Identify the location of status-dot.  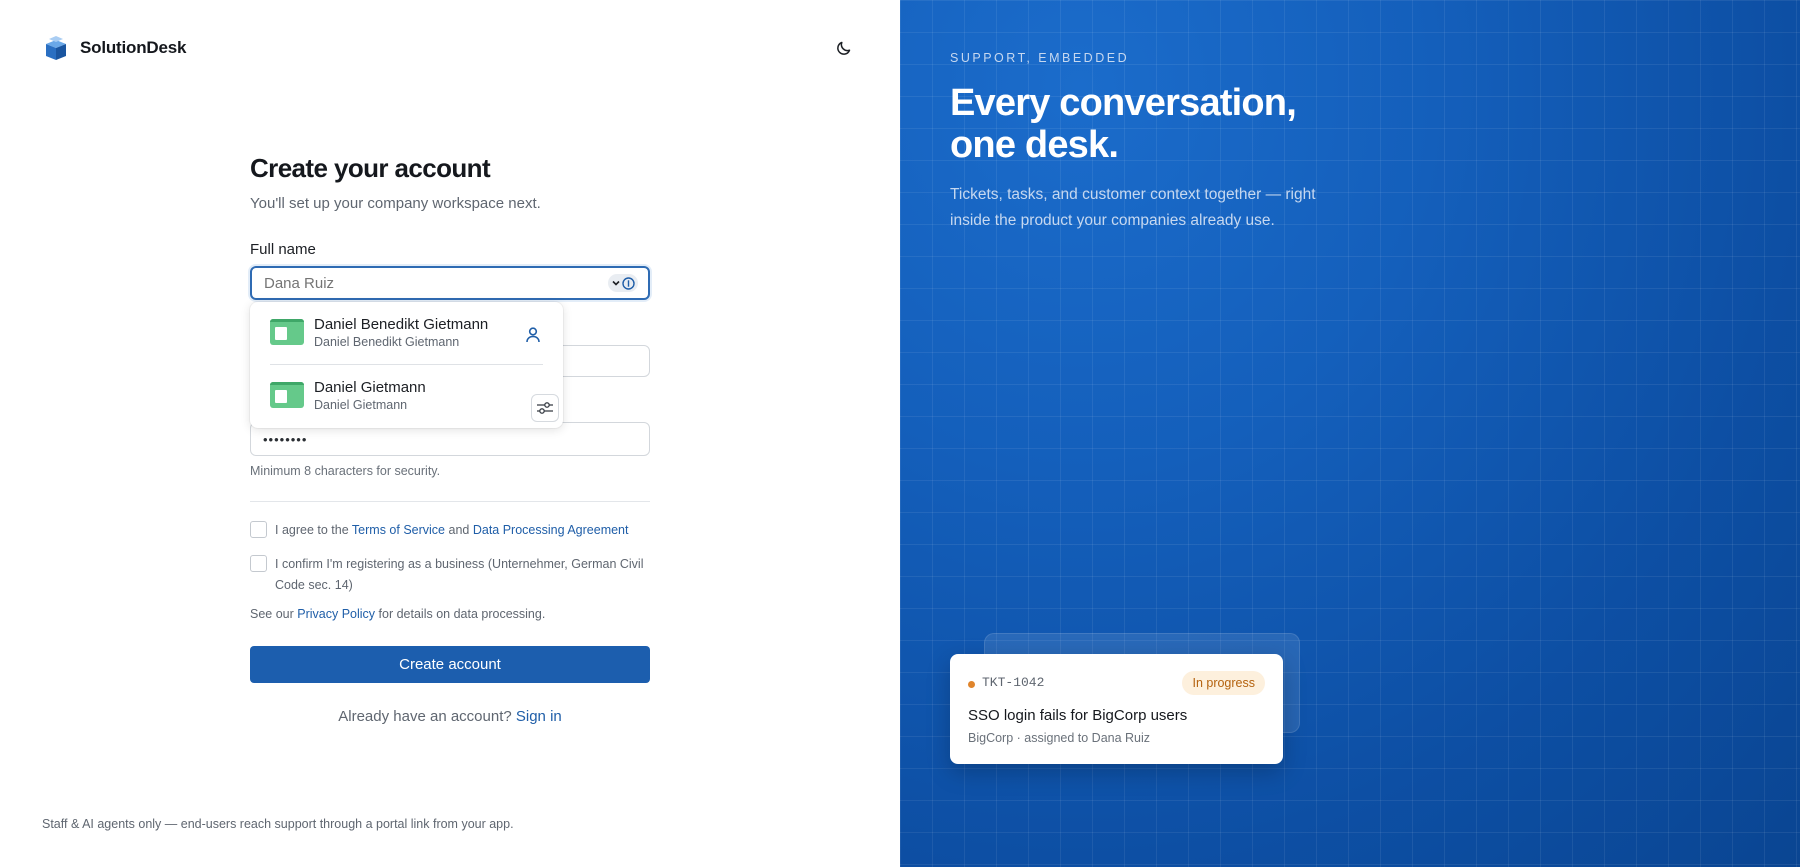
(971, 684).